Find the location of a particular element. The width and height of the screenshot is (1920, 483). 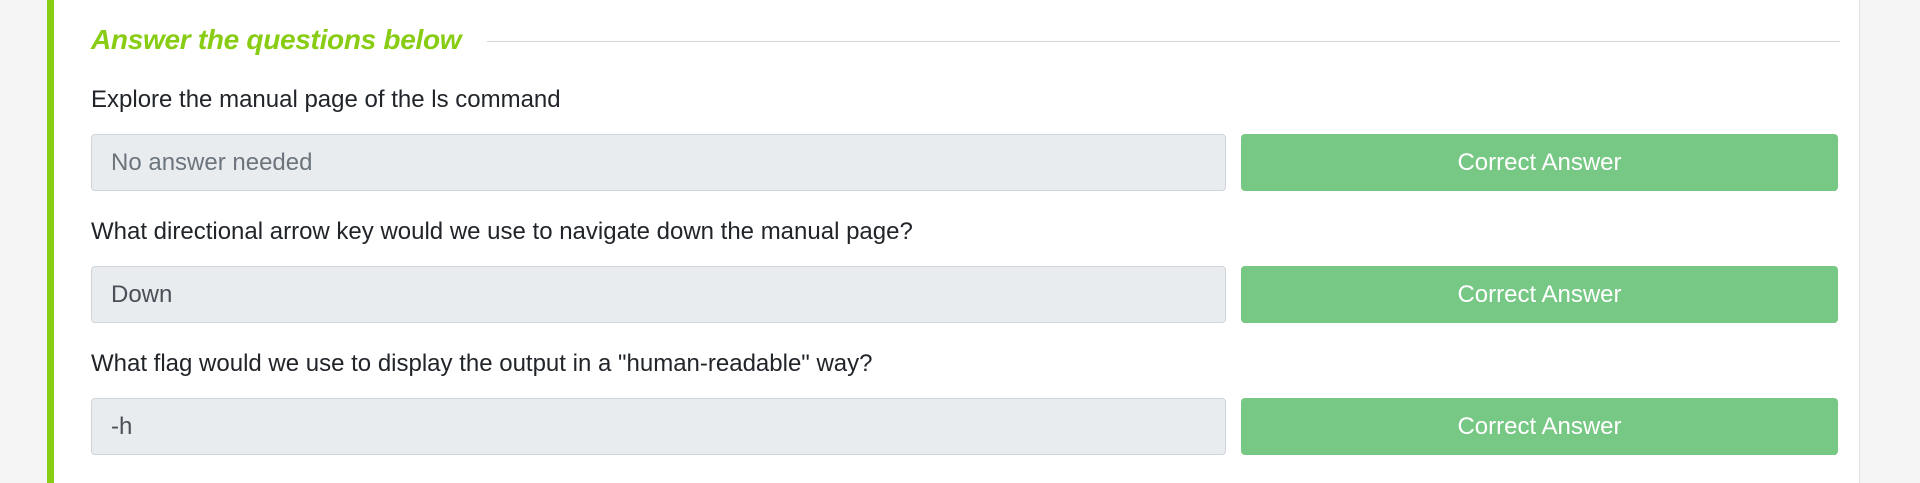

answer-row: -h Correct Answer is located at coordinates (965, 426).